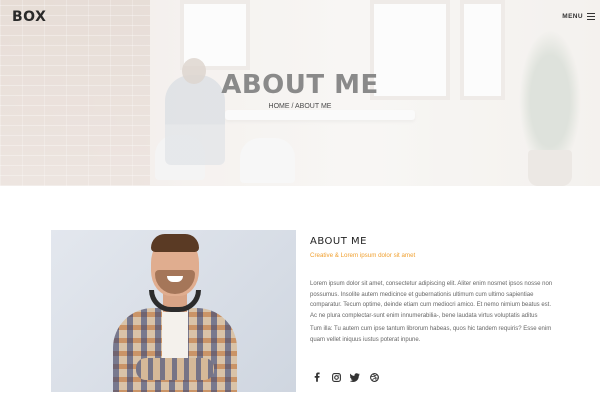 The height and width of the screenshot is (400, 600). I want to click on menu-button: MENU, so click(578, 17).